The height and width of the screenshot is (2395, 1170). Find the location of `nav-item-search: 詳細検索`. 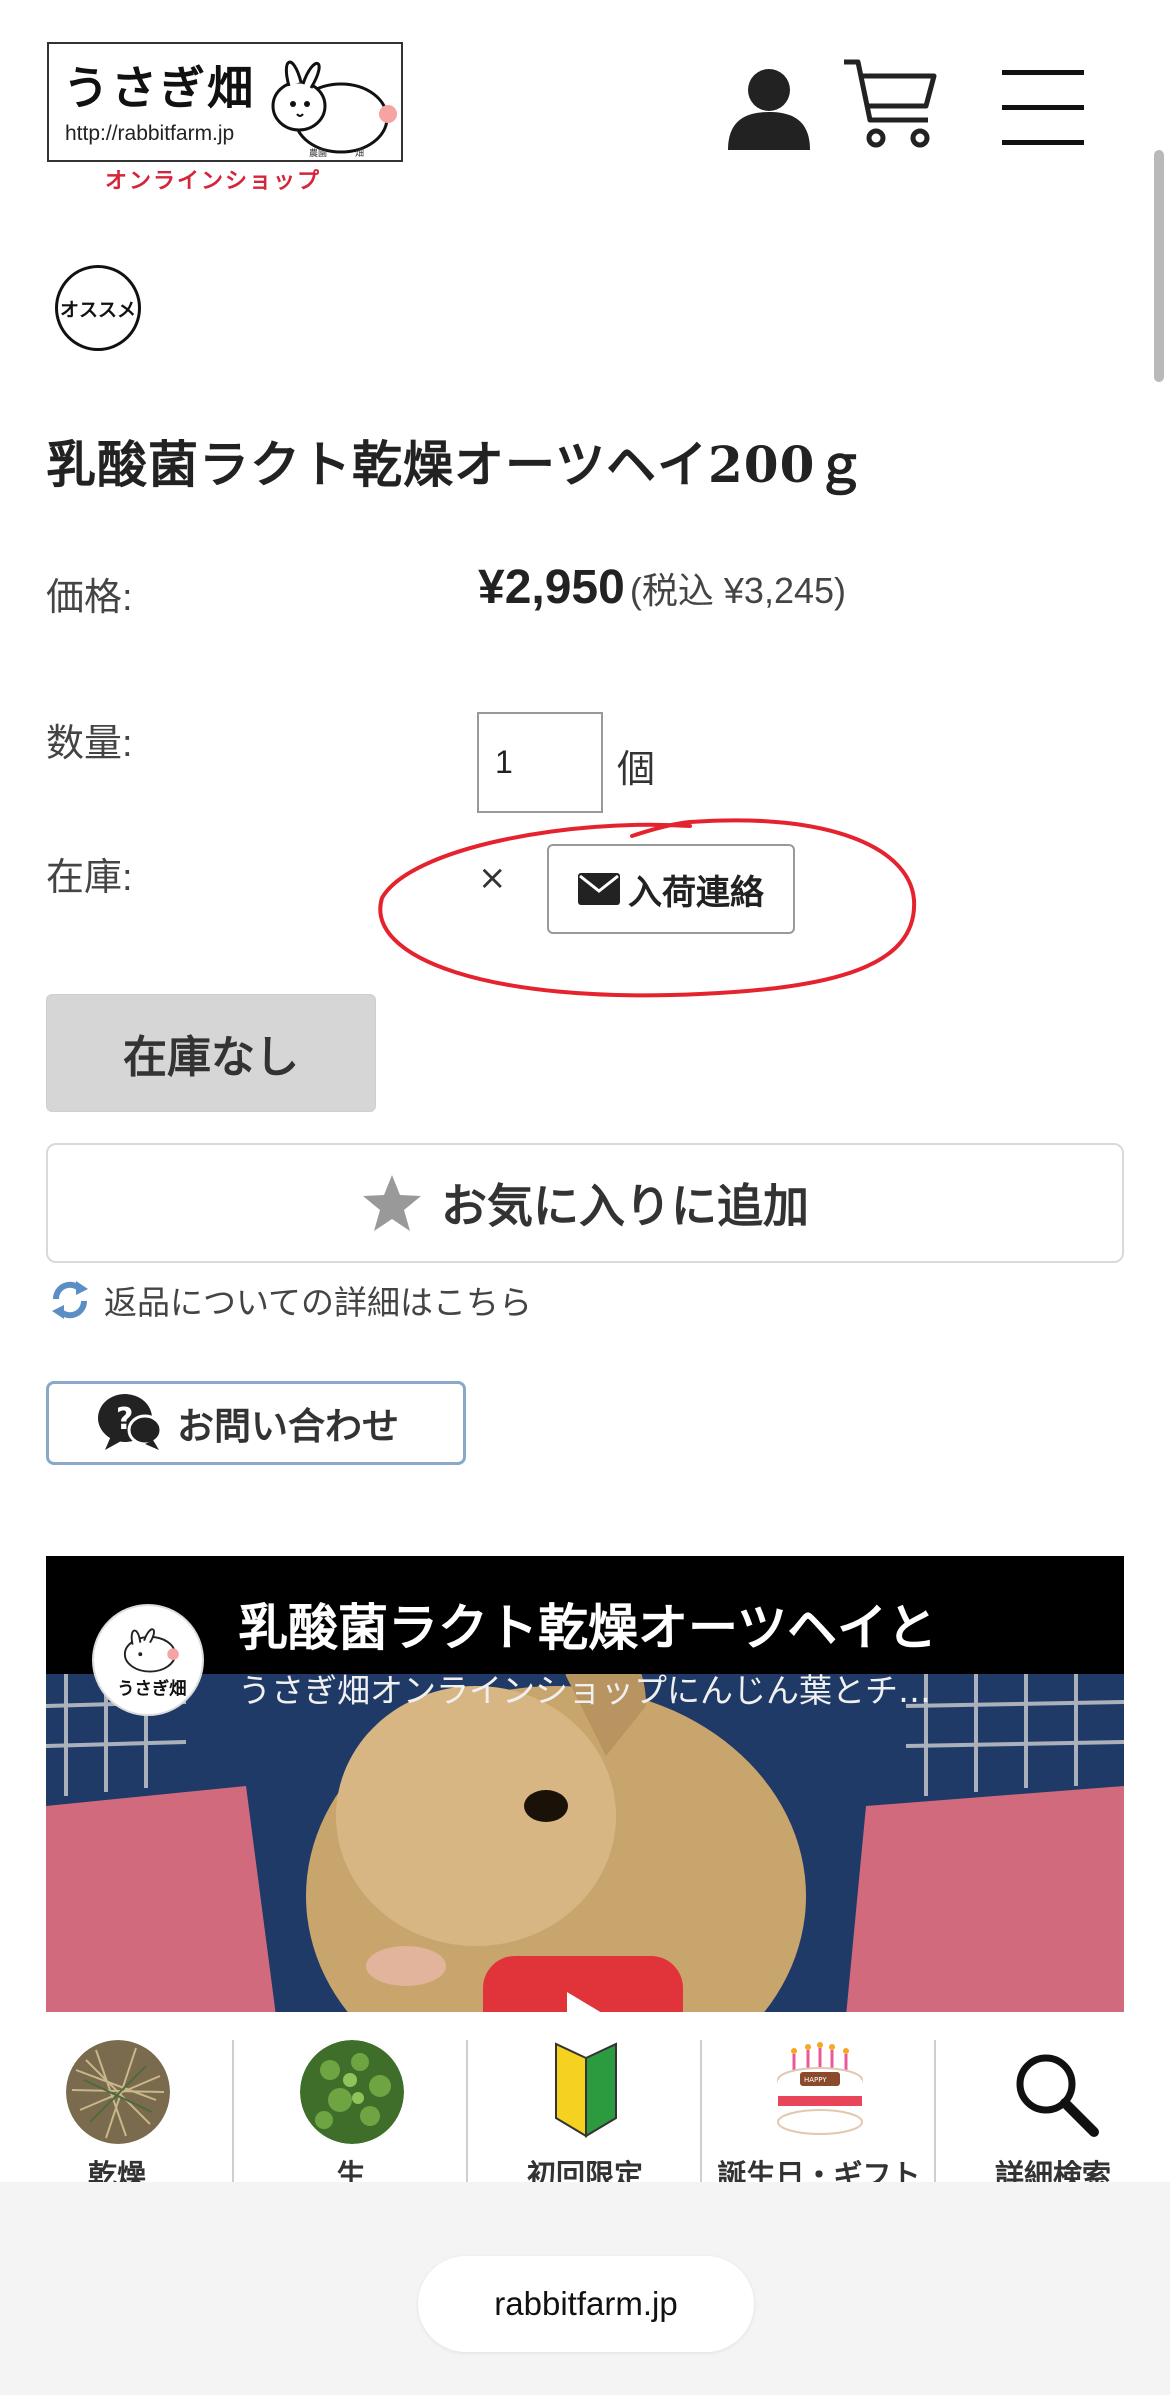

nav-item-search: 詳細検索 is located at coordinates (1053, 2102).